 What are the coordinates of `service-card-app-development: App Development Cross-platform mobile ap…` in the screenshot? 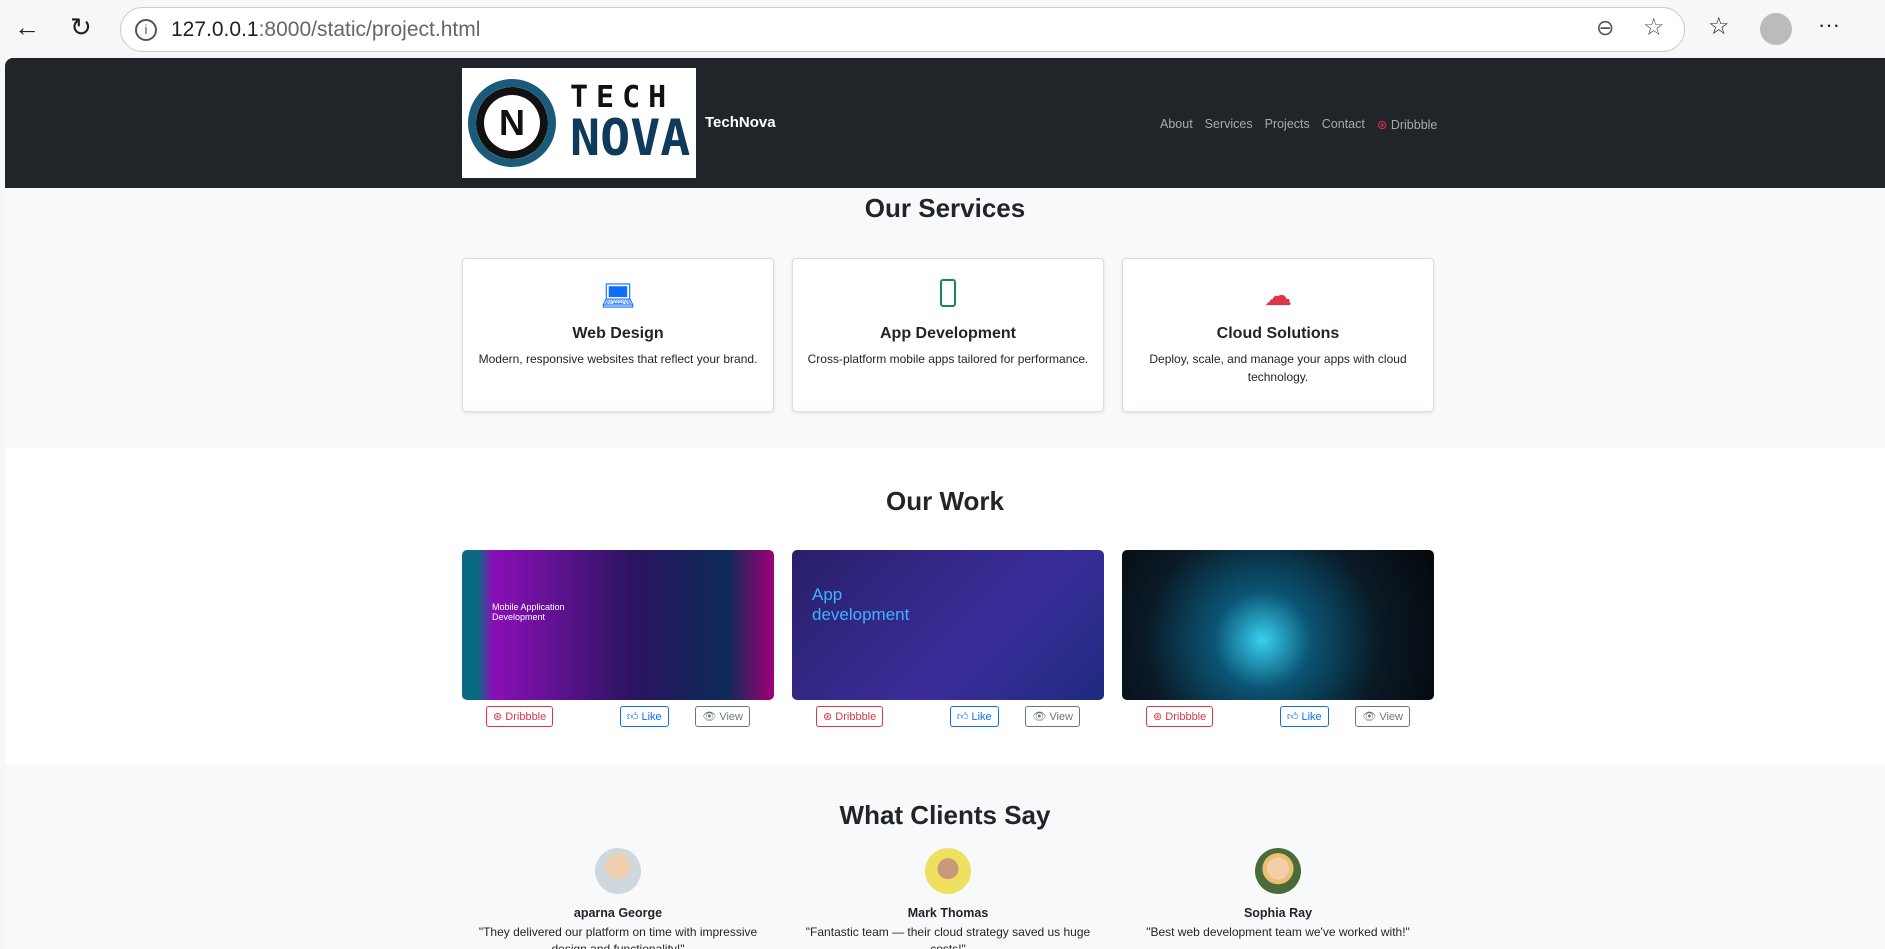 It's located at (948, 335).